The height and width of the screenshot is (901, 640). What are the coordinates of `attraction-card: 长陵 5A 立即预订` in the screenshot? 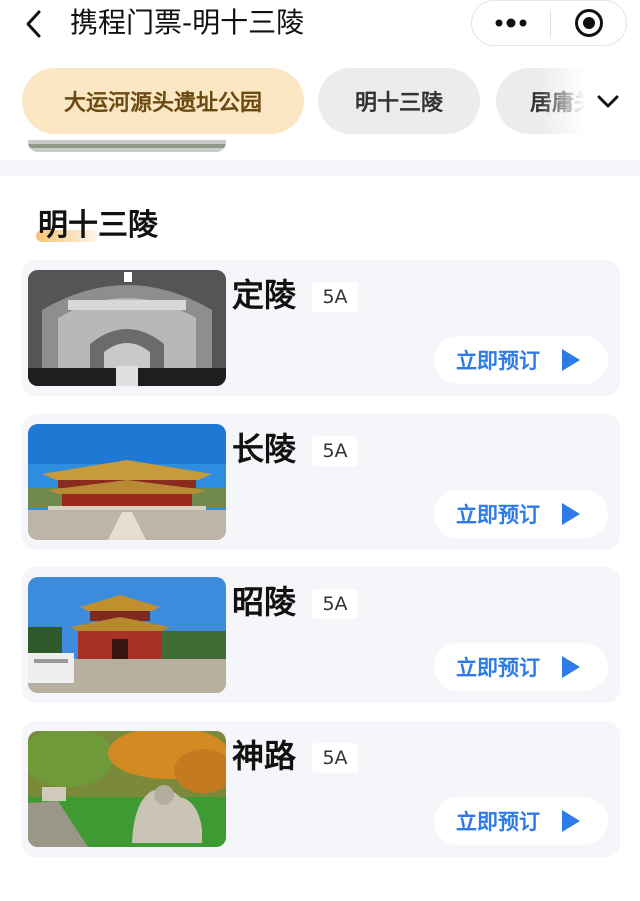 It's located at (321, 482).